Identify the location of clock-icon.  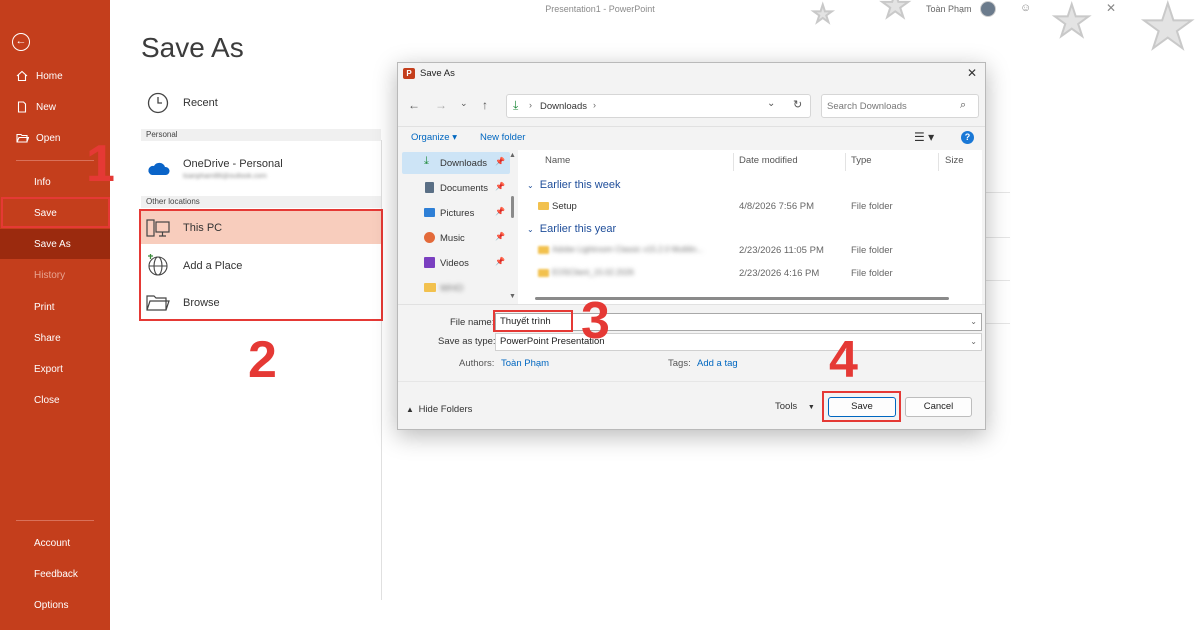
(158, 103).